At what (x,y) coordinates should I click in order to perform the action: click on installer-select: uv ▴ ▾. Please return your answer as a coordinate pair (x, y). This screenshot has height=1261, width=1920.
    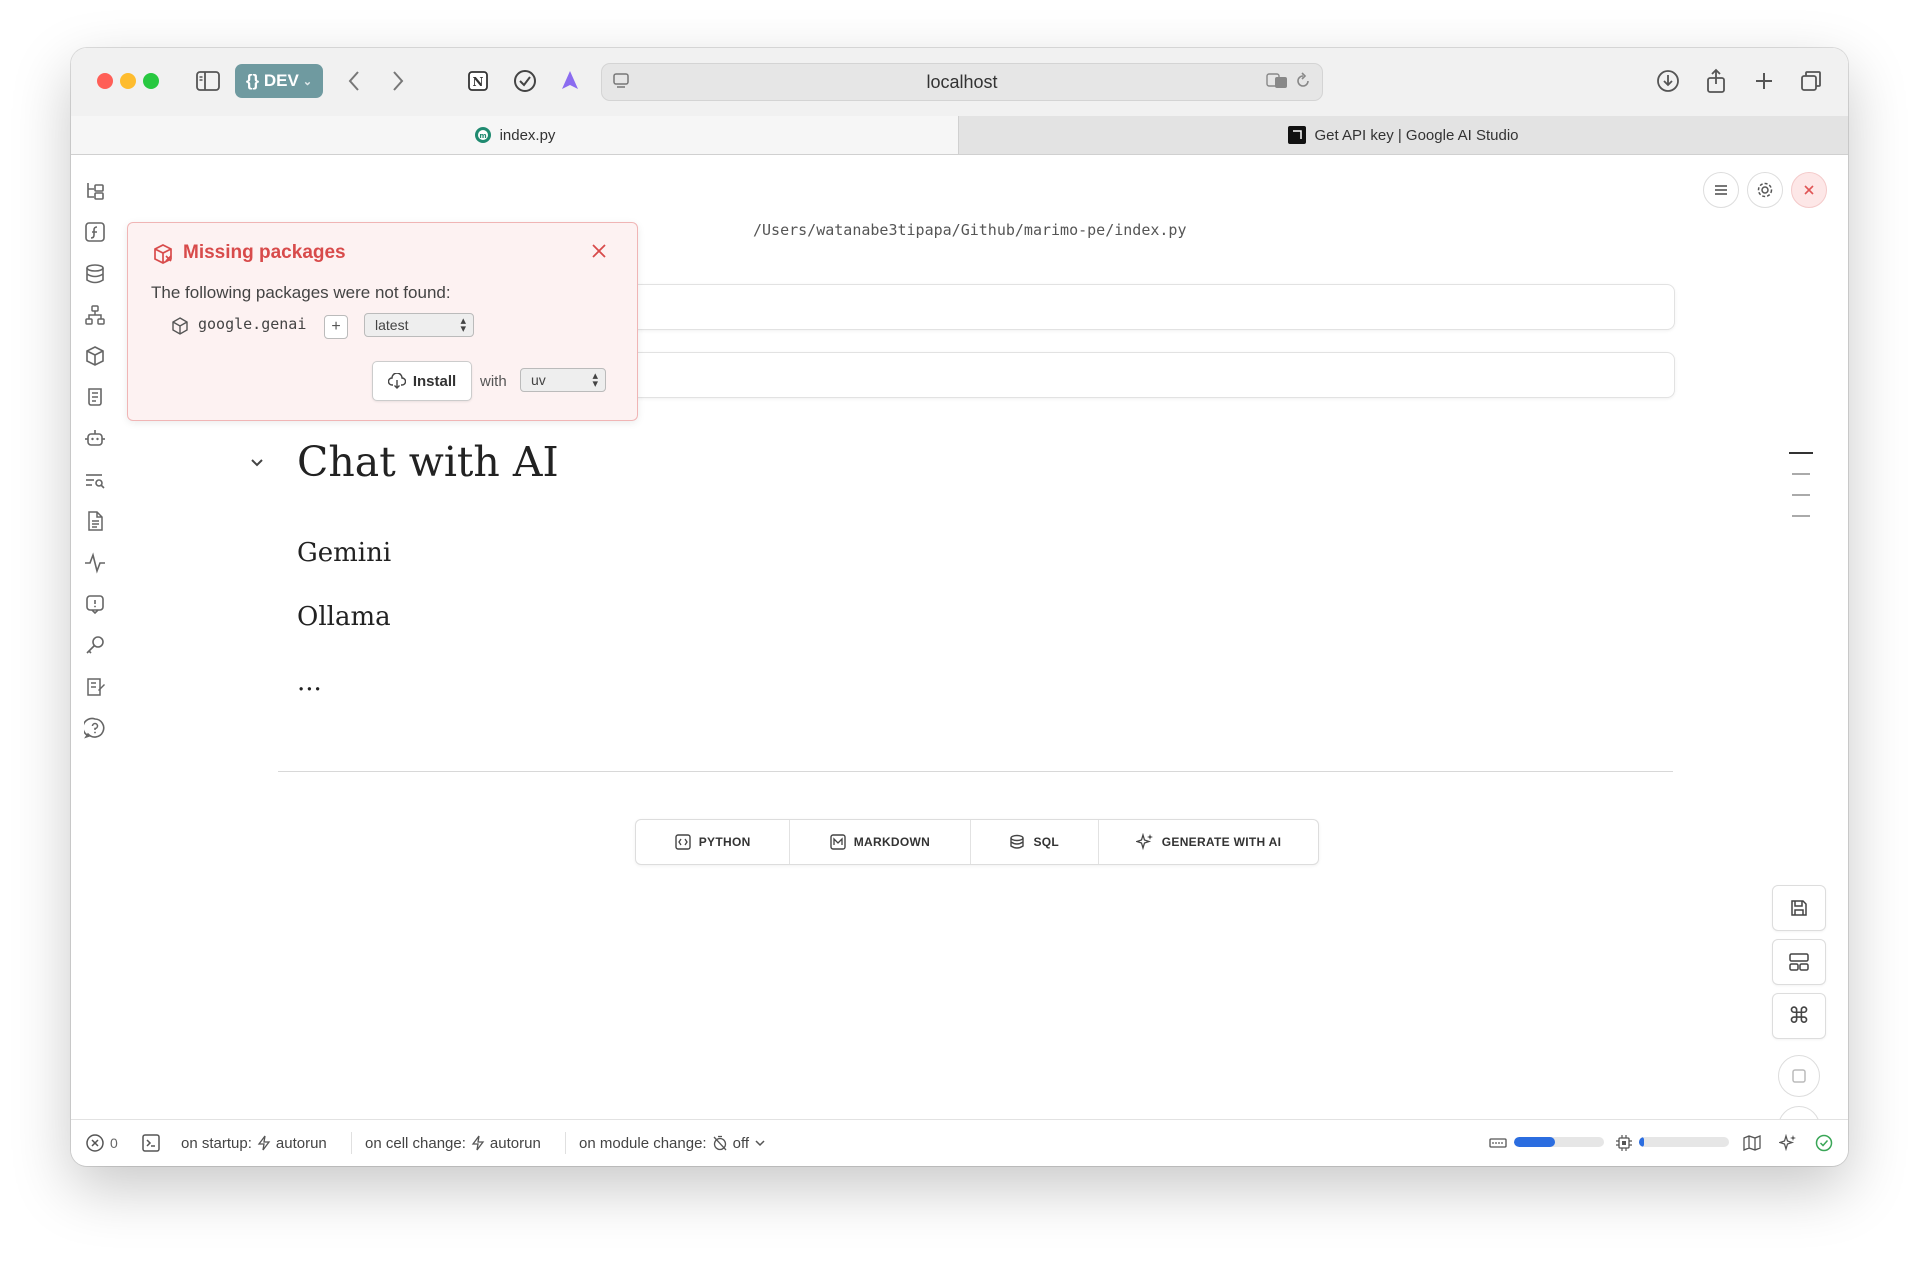
    Looking at the image, I should click on (563, 380).